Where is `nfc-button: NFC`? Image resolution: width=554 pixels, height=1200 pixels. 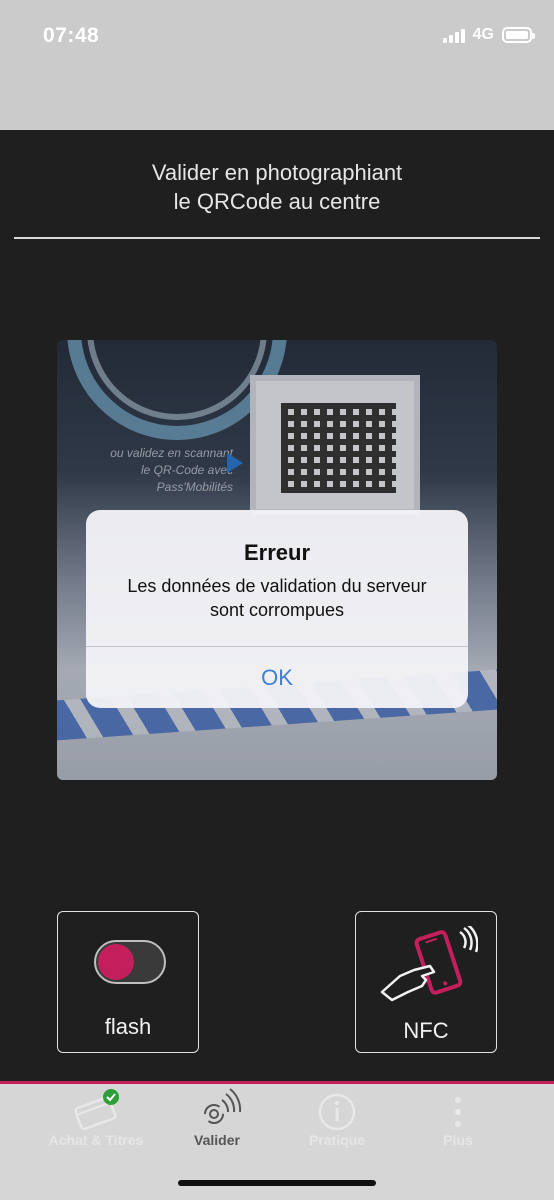 nfc-button: NFC is located at coordinates (426, 982).